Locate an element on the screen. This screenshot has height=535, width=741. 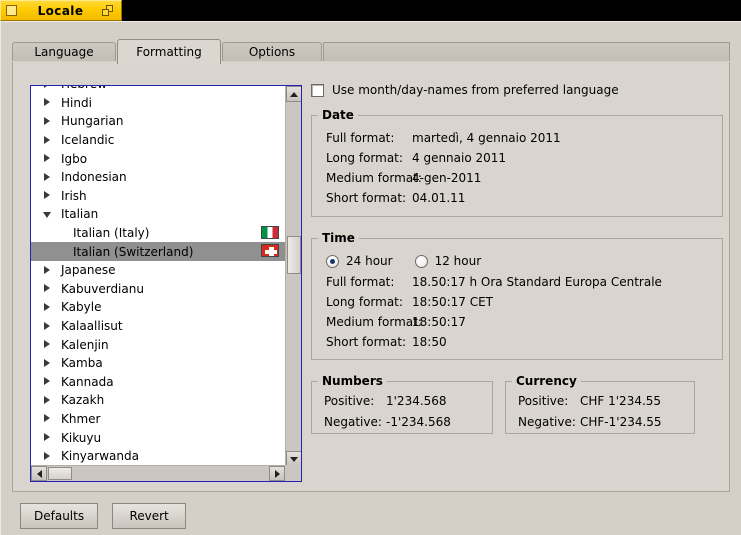
chevron-down-icon is located at coordinates (47, 214).